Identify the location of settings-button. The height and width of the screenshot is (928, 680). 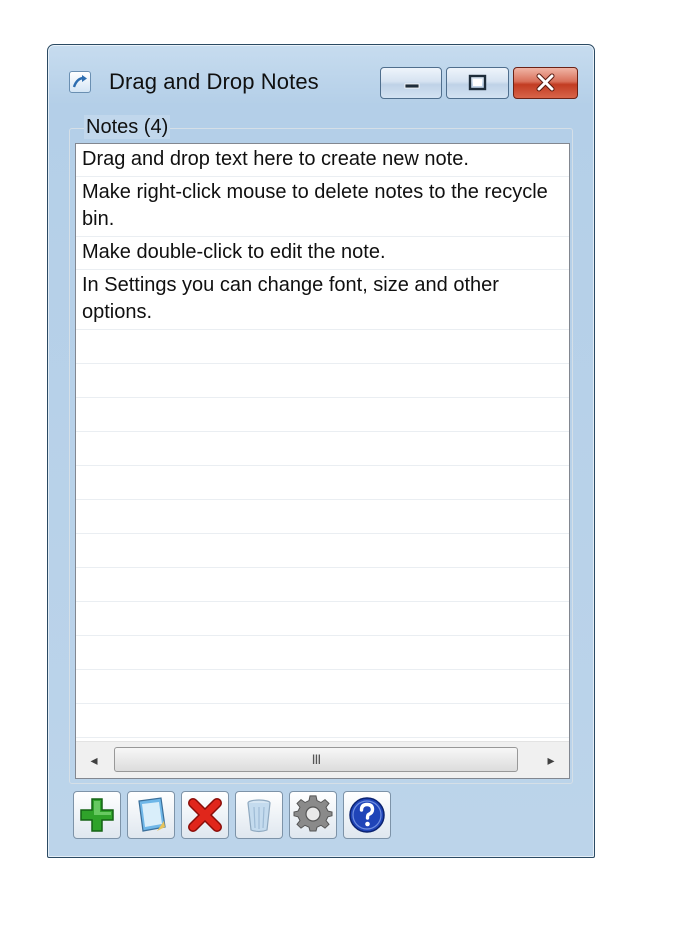
(313, 815).